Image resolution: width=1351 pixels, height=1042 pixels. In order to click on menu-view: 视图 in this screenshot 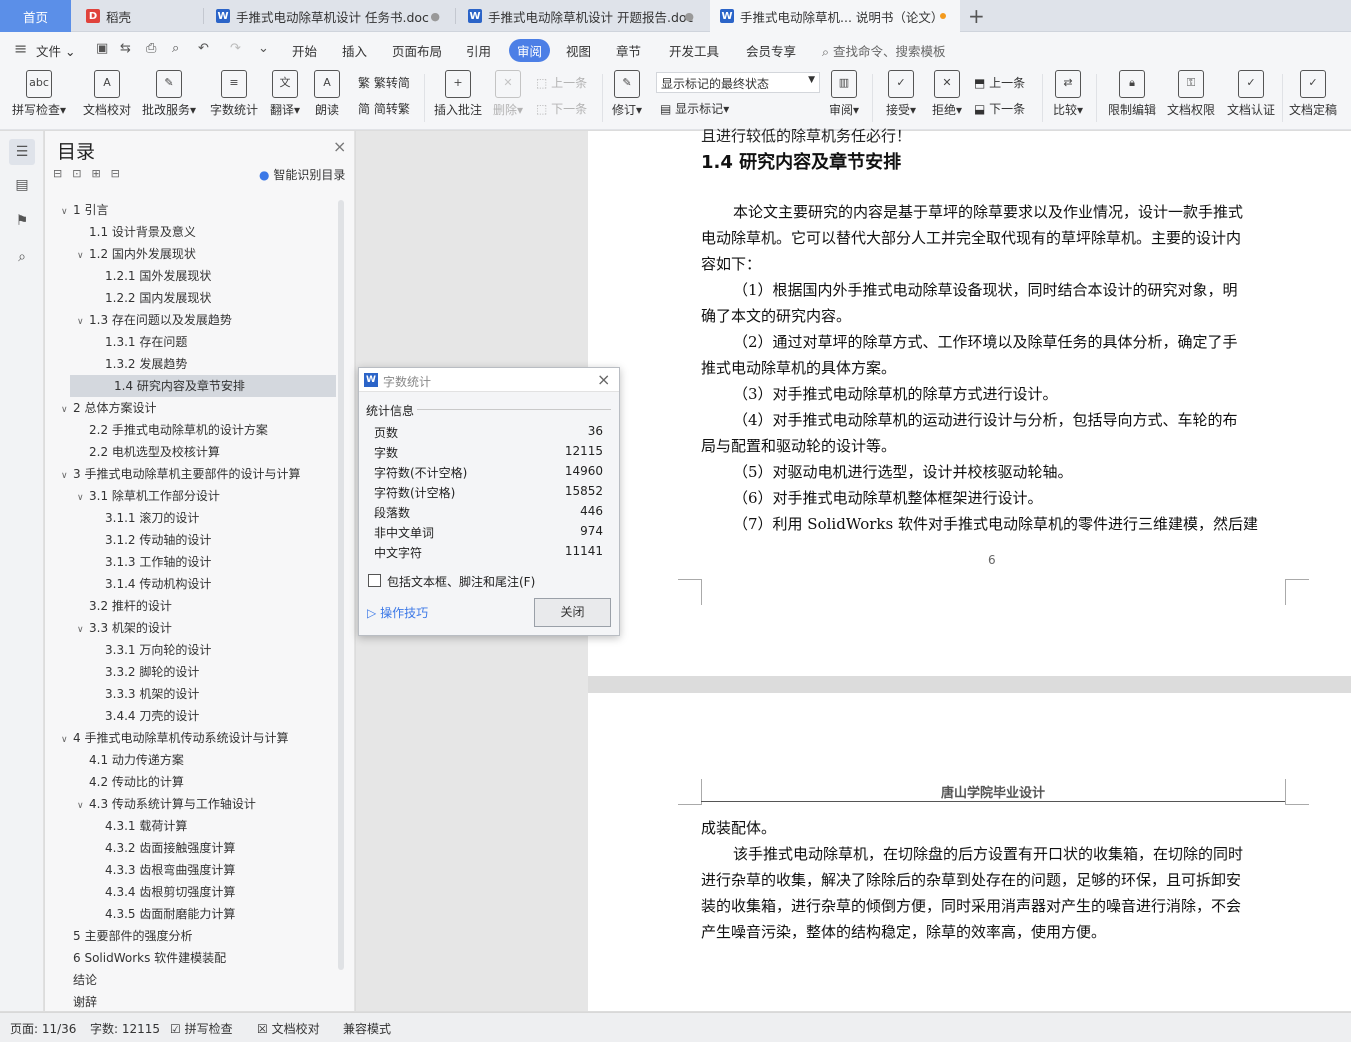, I will do `click(578, 50)`.